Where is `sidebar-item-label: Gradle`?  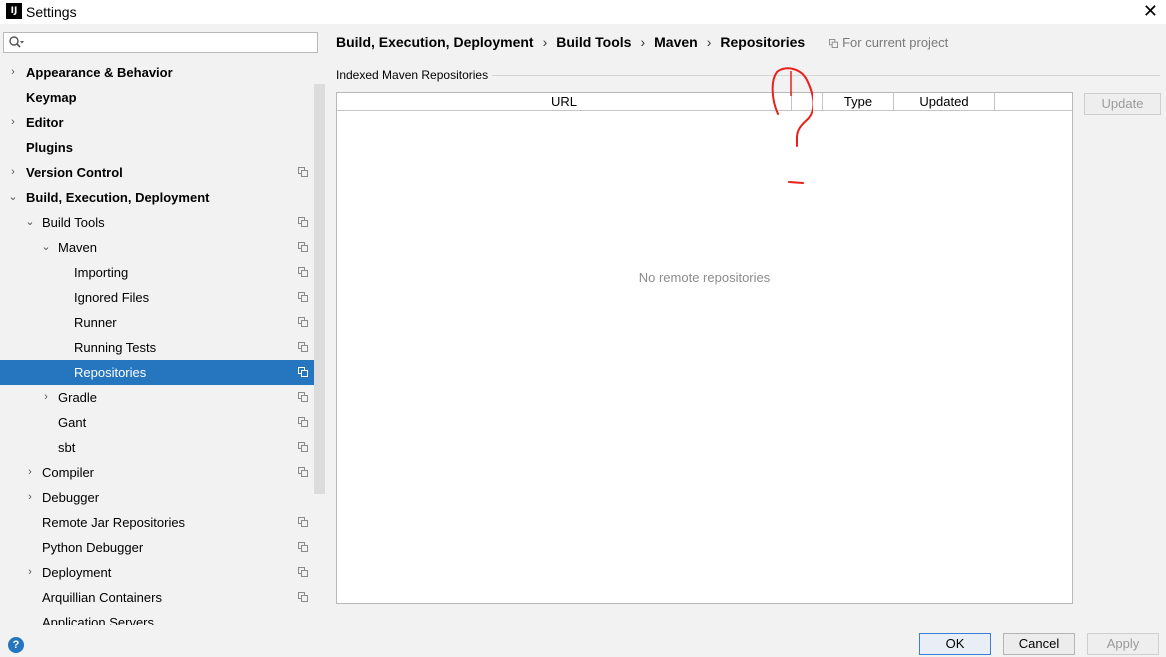 sidebar-item-label: Gradle is located at coordinates (78, 397).